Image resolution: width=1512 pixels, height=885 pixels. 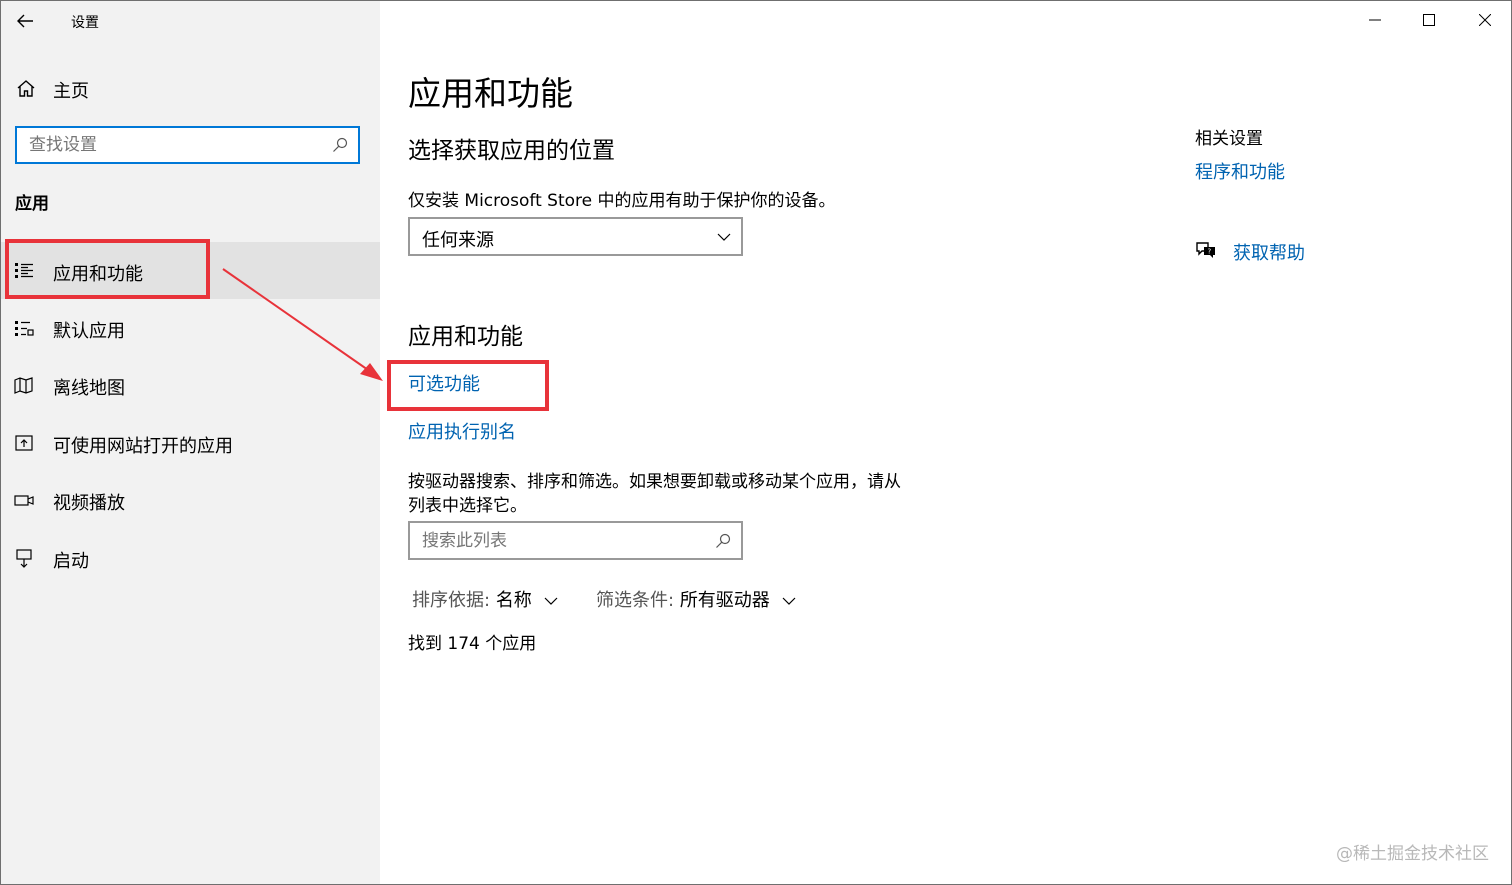 I want to click on startup-icon, so click(x=24, y=558).